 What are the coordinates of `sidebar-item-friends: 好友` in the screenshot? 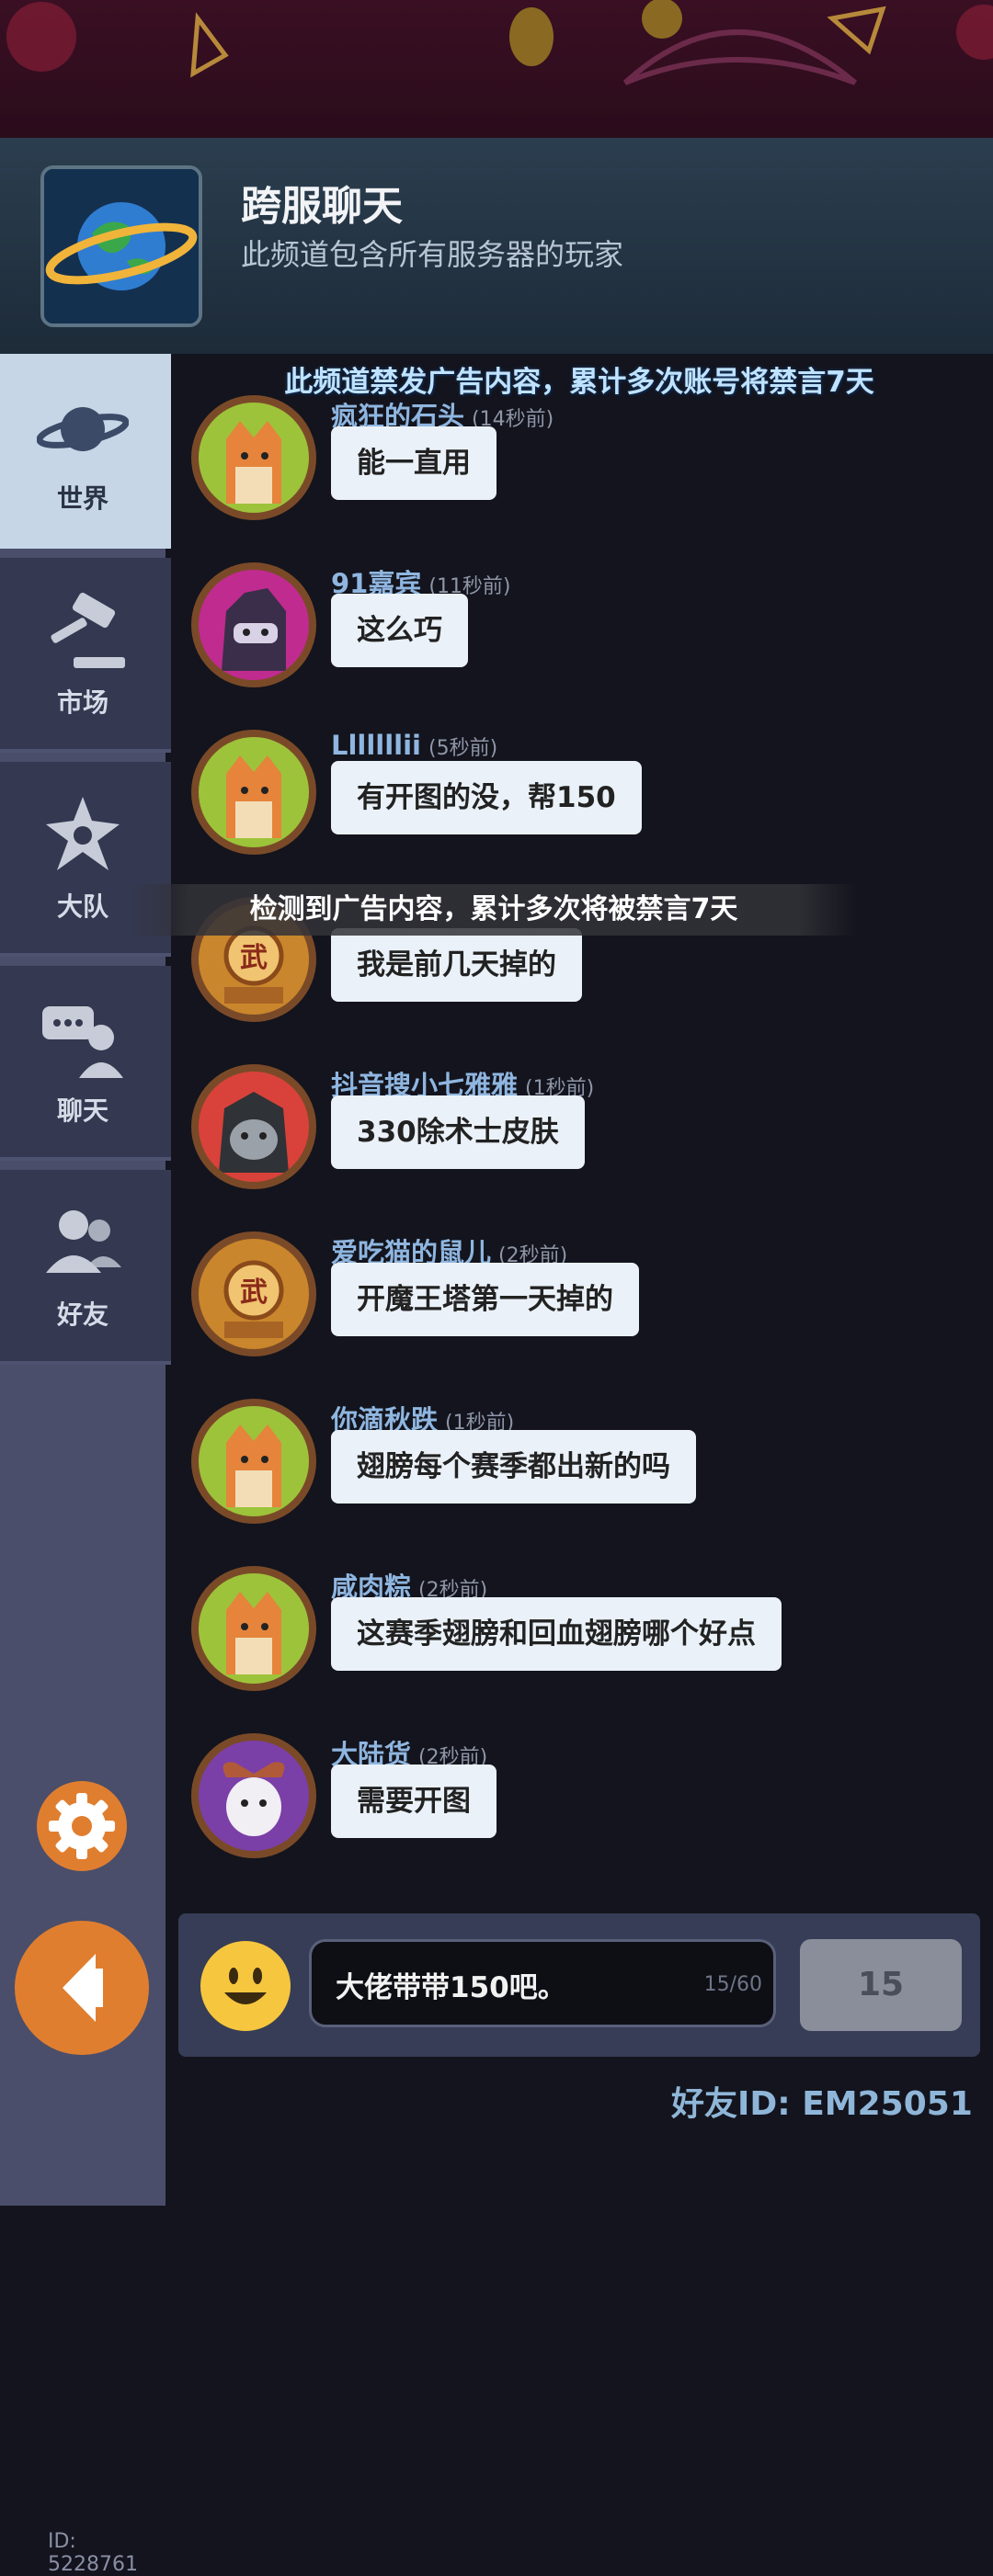 It's located at (85, 1267).